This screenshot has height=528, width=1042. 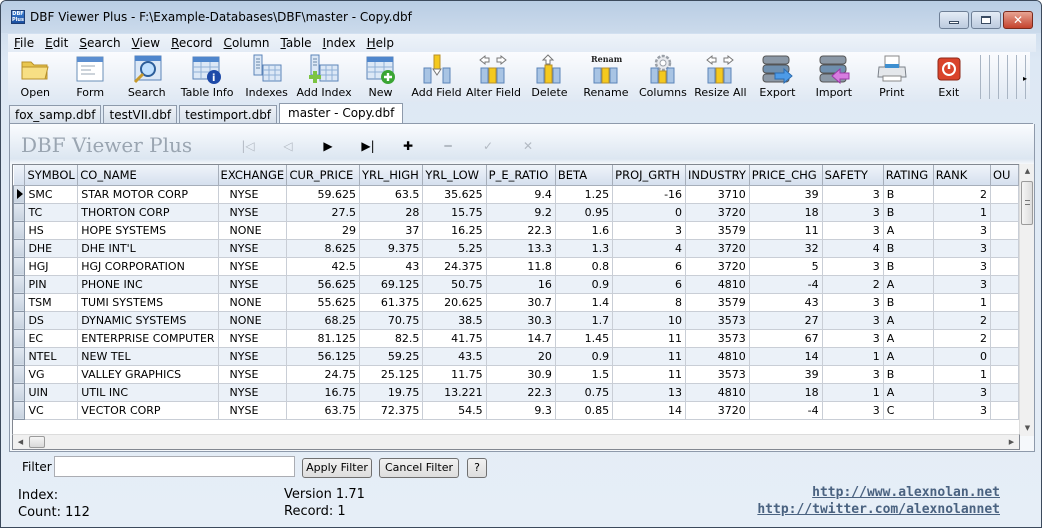 What do you see at coordinates (717, 175) in the screenshot?
I see `column-header-industry: INDUSTRY` at bounding box center [717, 175].